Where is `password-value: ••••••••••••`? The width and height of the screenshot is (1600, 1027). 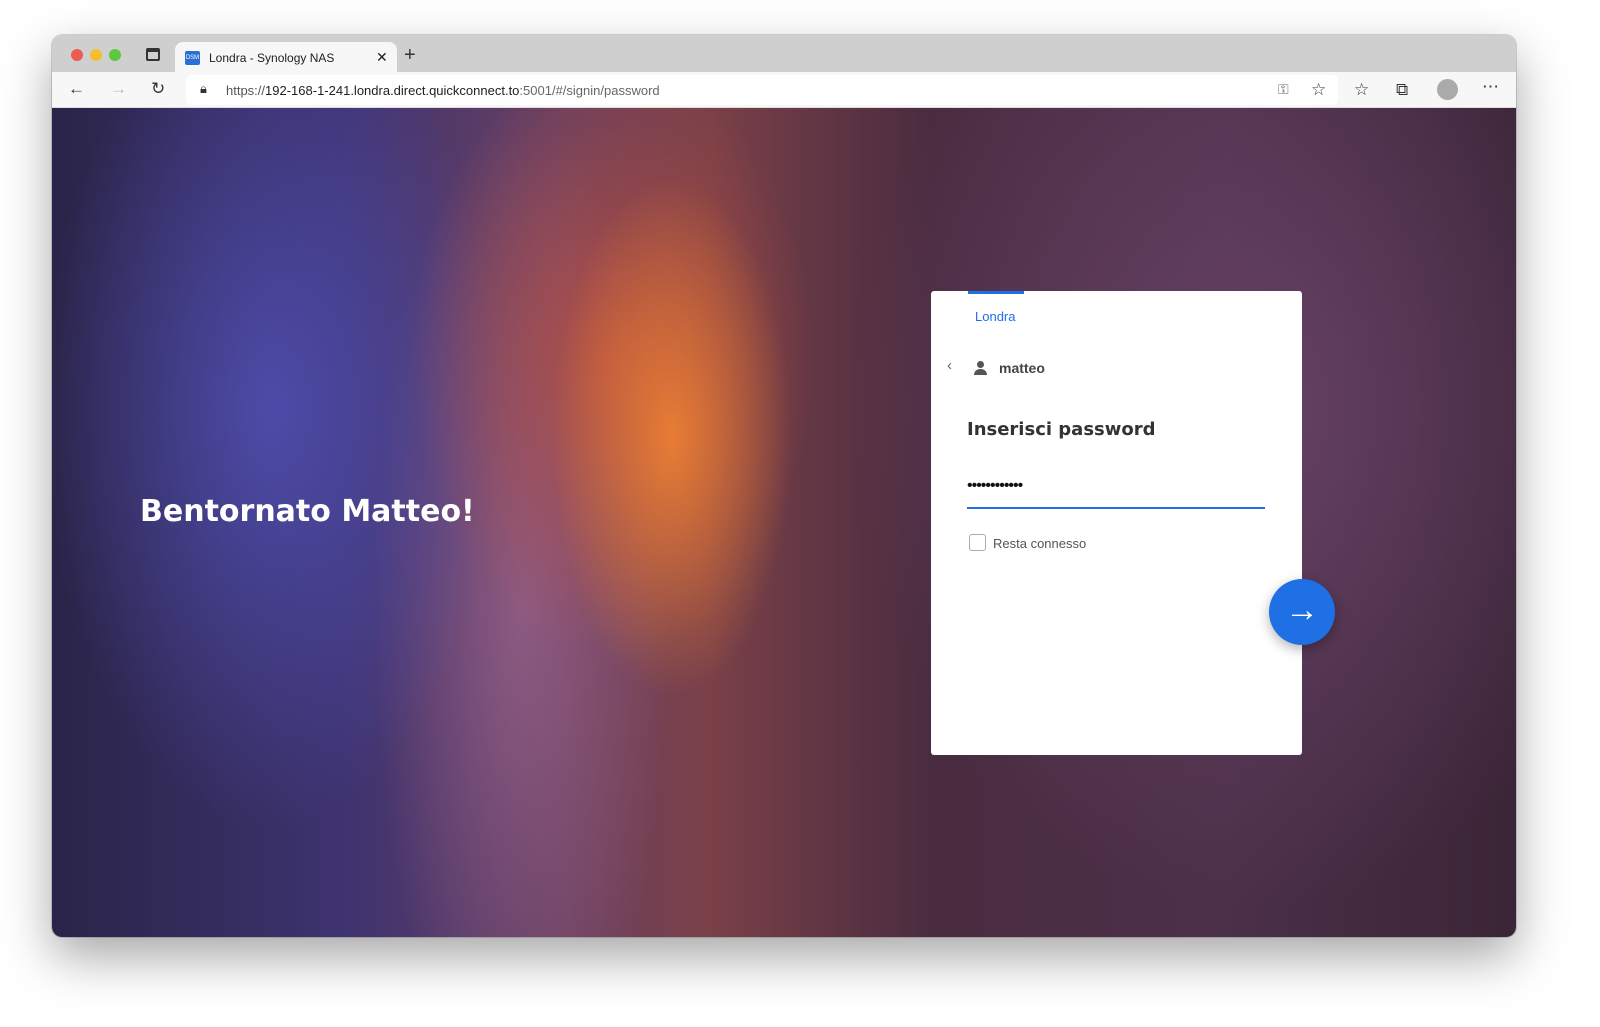
password-value: •••••••••••• is located at coordinates (995, 485).